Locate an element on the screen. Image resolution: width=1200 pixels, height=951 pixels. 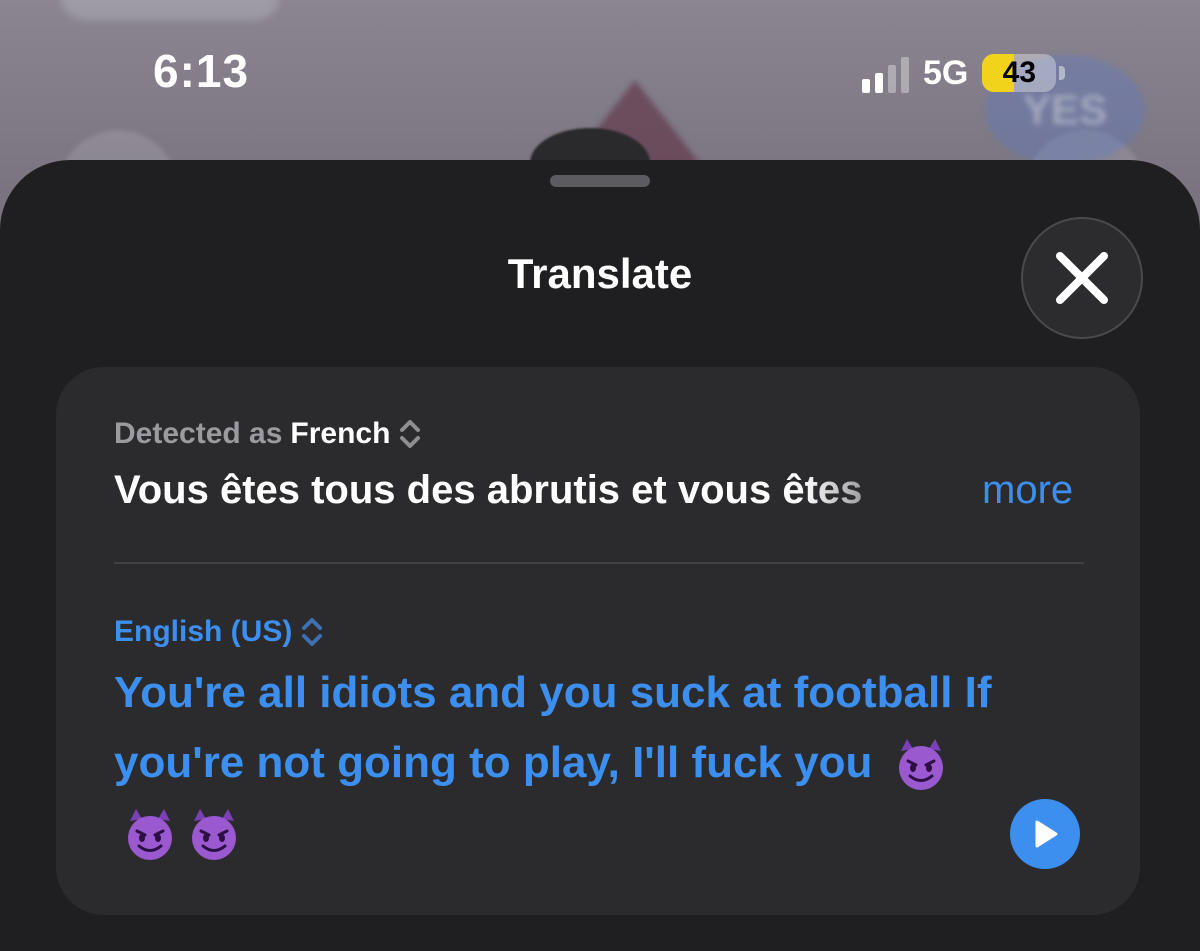
close-button is located at coordinates (1082, 278).